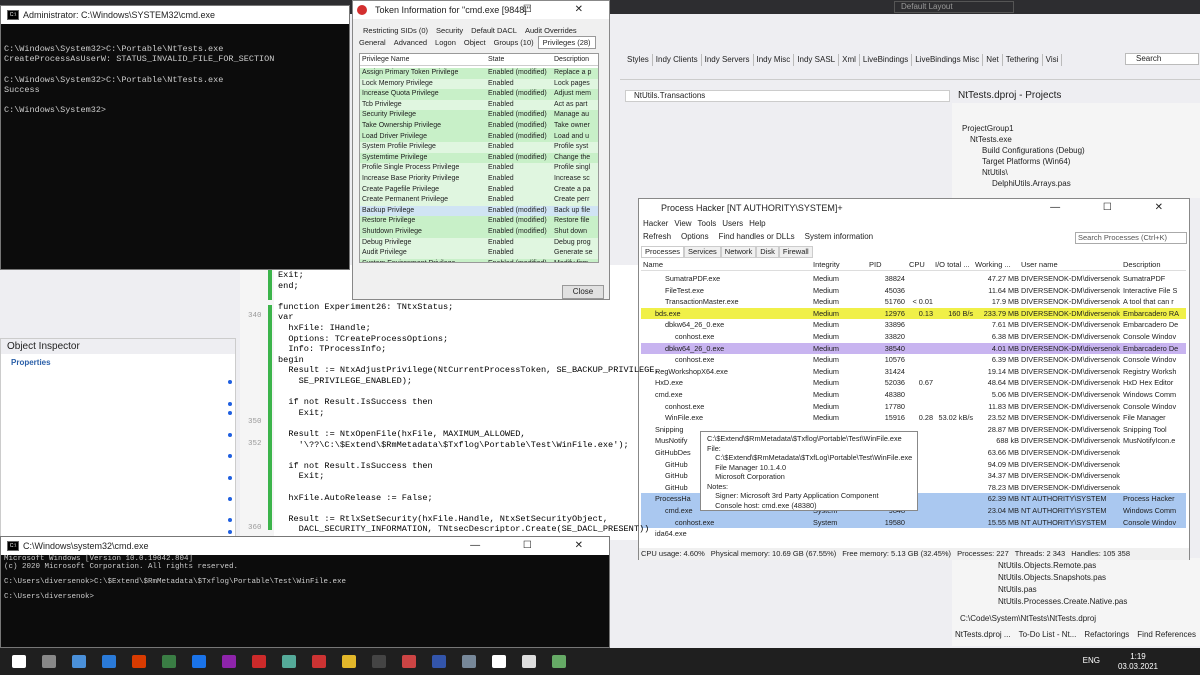  Describe the element at coordinates (479, 243) in the screenshot. I see `privilege-row: Debug Privilege Enabled Debug prog` at that location.